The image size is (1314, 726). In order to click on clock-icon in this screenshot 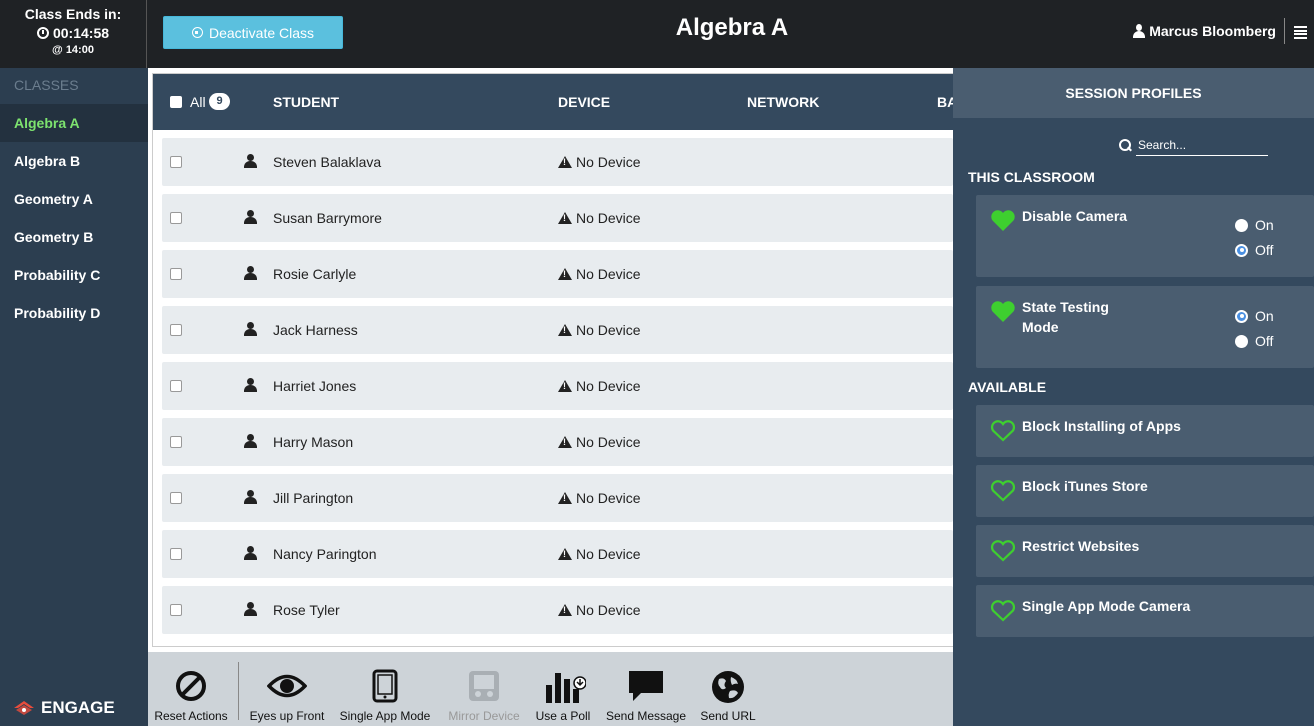, I will do `click(42, 33)`.